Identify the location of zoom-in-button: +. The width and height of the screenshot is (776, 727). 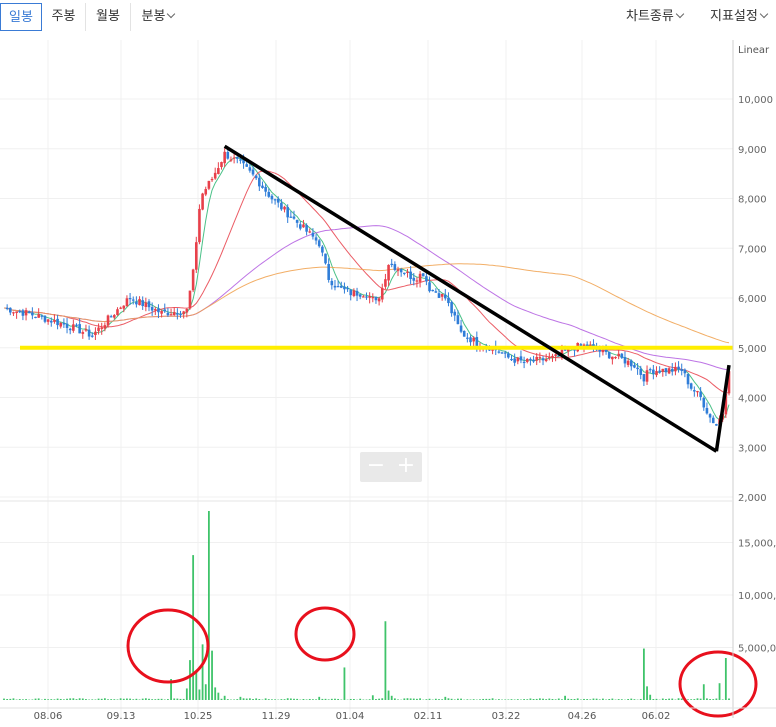
(406, 467).